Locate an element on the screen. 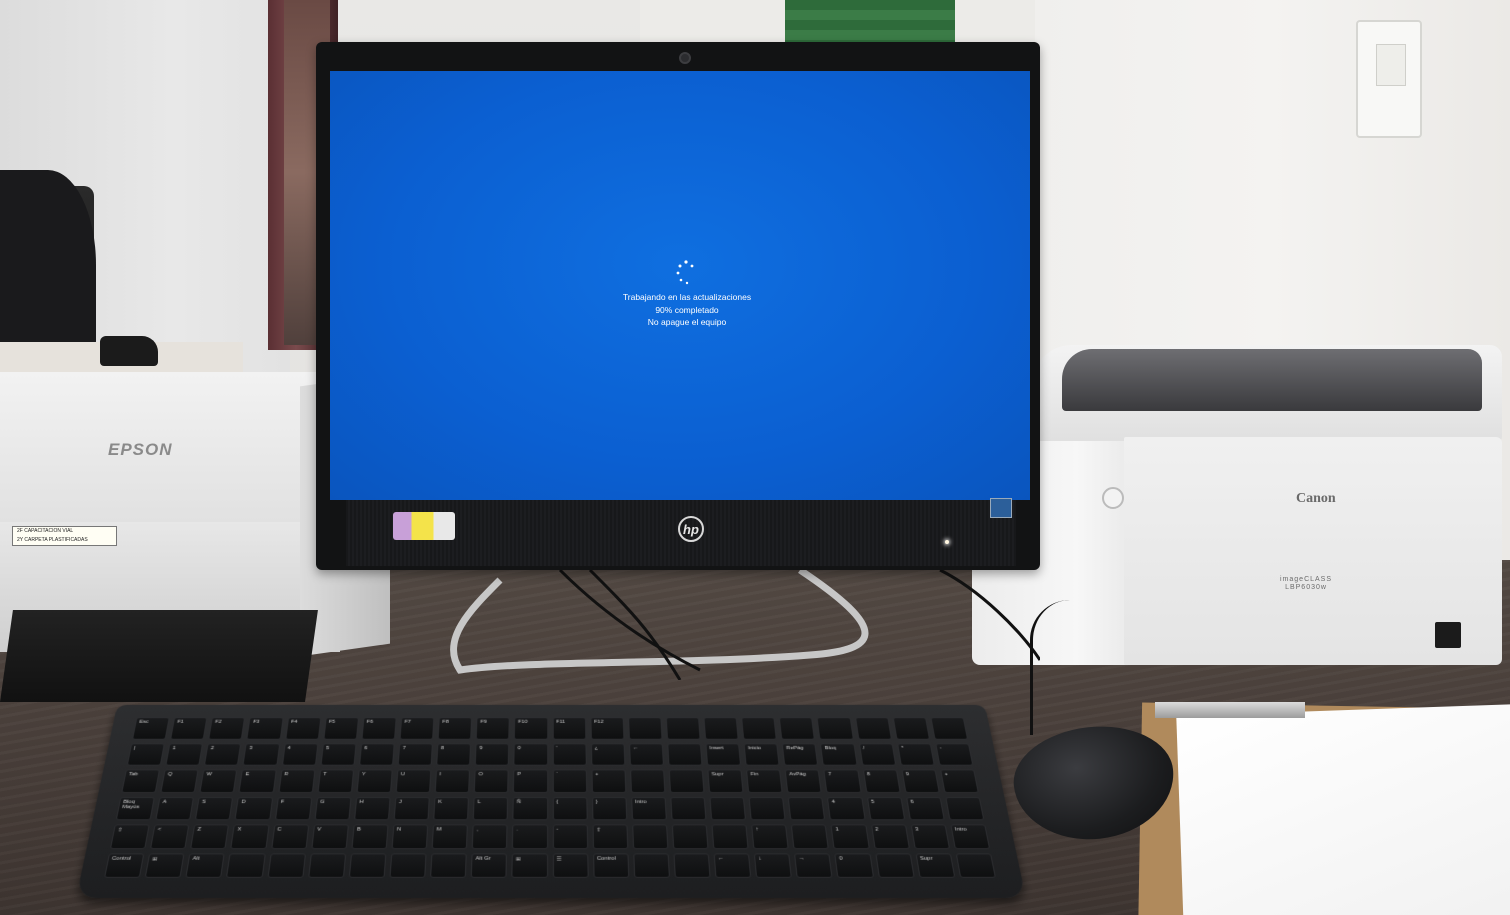 The height and width of the screenshot is (915, 1510). keyboard-key: / is located at coordinates (877, 754).